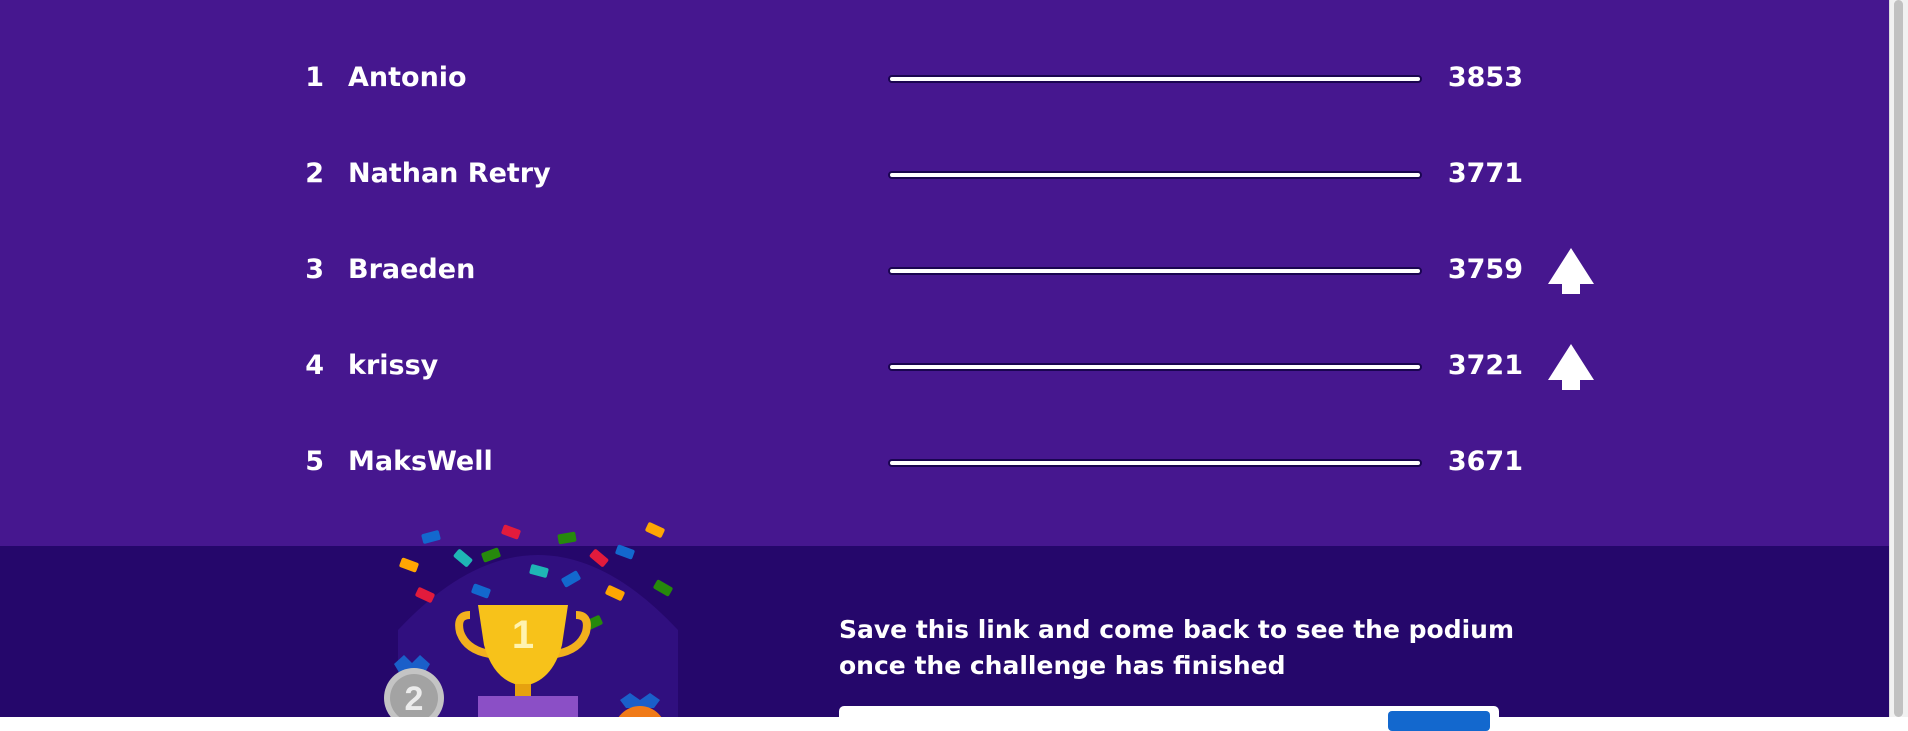 This screenshot has width=1908, height=731. I want to click on player-name: Braeden, so click(412, 269).